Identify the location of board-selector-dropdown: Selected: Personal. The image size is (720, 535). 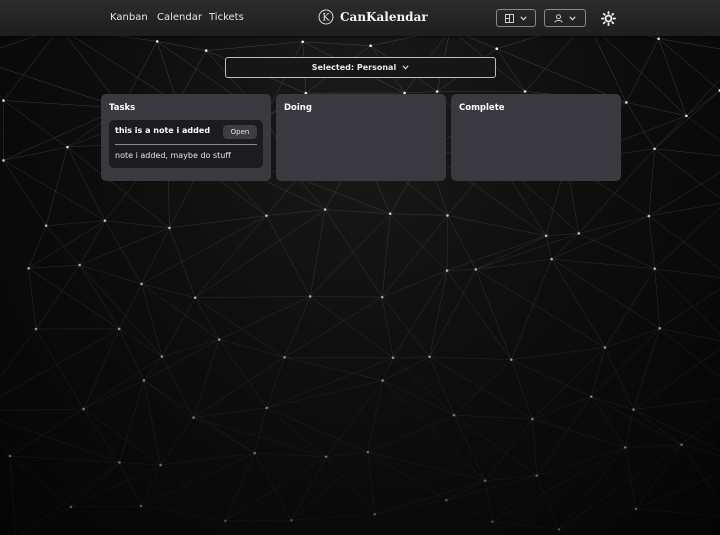
(360, 67).